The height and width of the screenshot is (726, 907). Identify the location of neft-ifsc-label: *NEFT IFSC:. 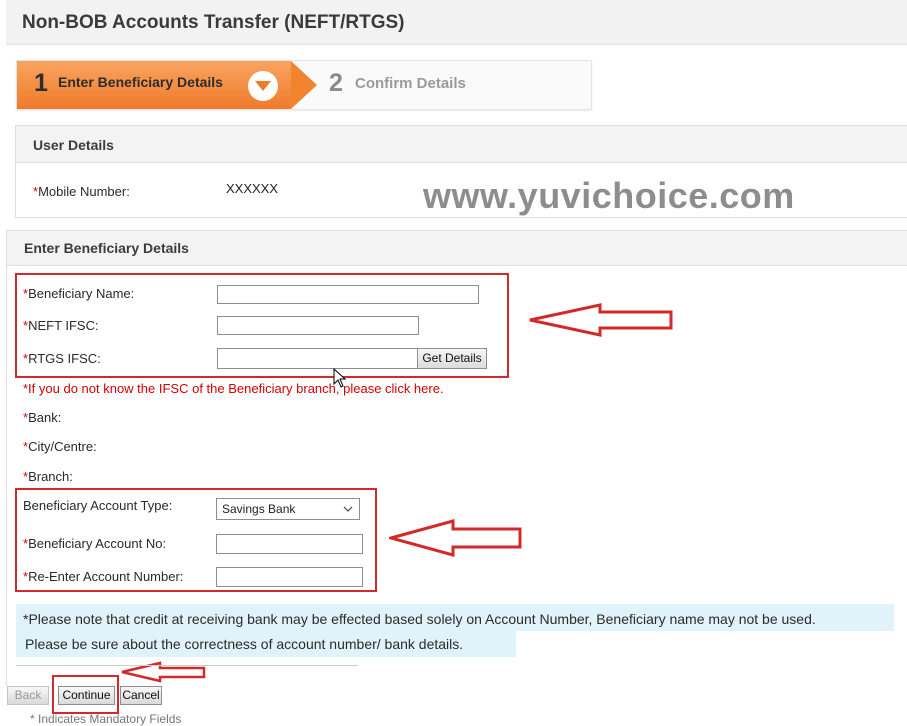
(61, 325).